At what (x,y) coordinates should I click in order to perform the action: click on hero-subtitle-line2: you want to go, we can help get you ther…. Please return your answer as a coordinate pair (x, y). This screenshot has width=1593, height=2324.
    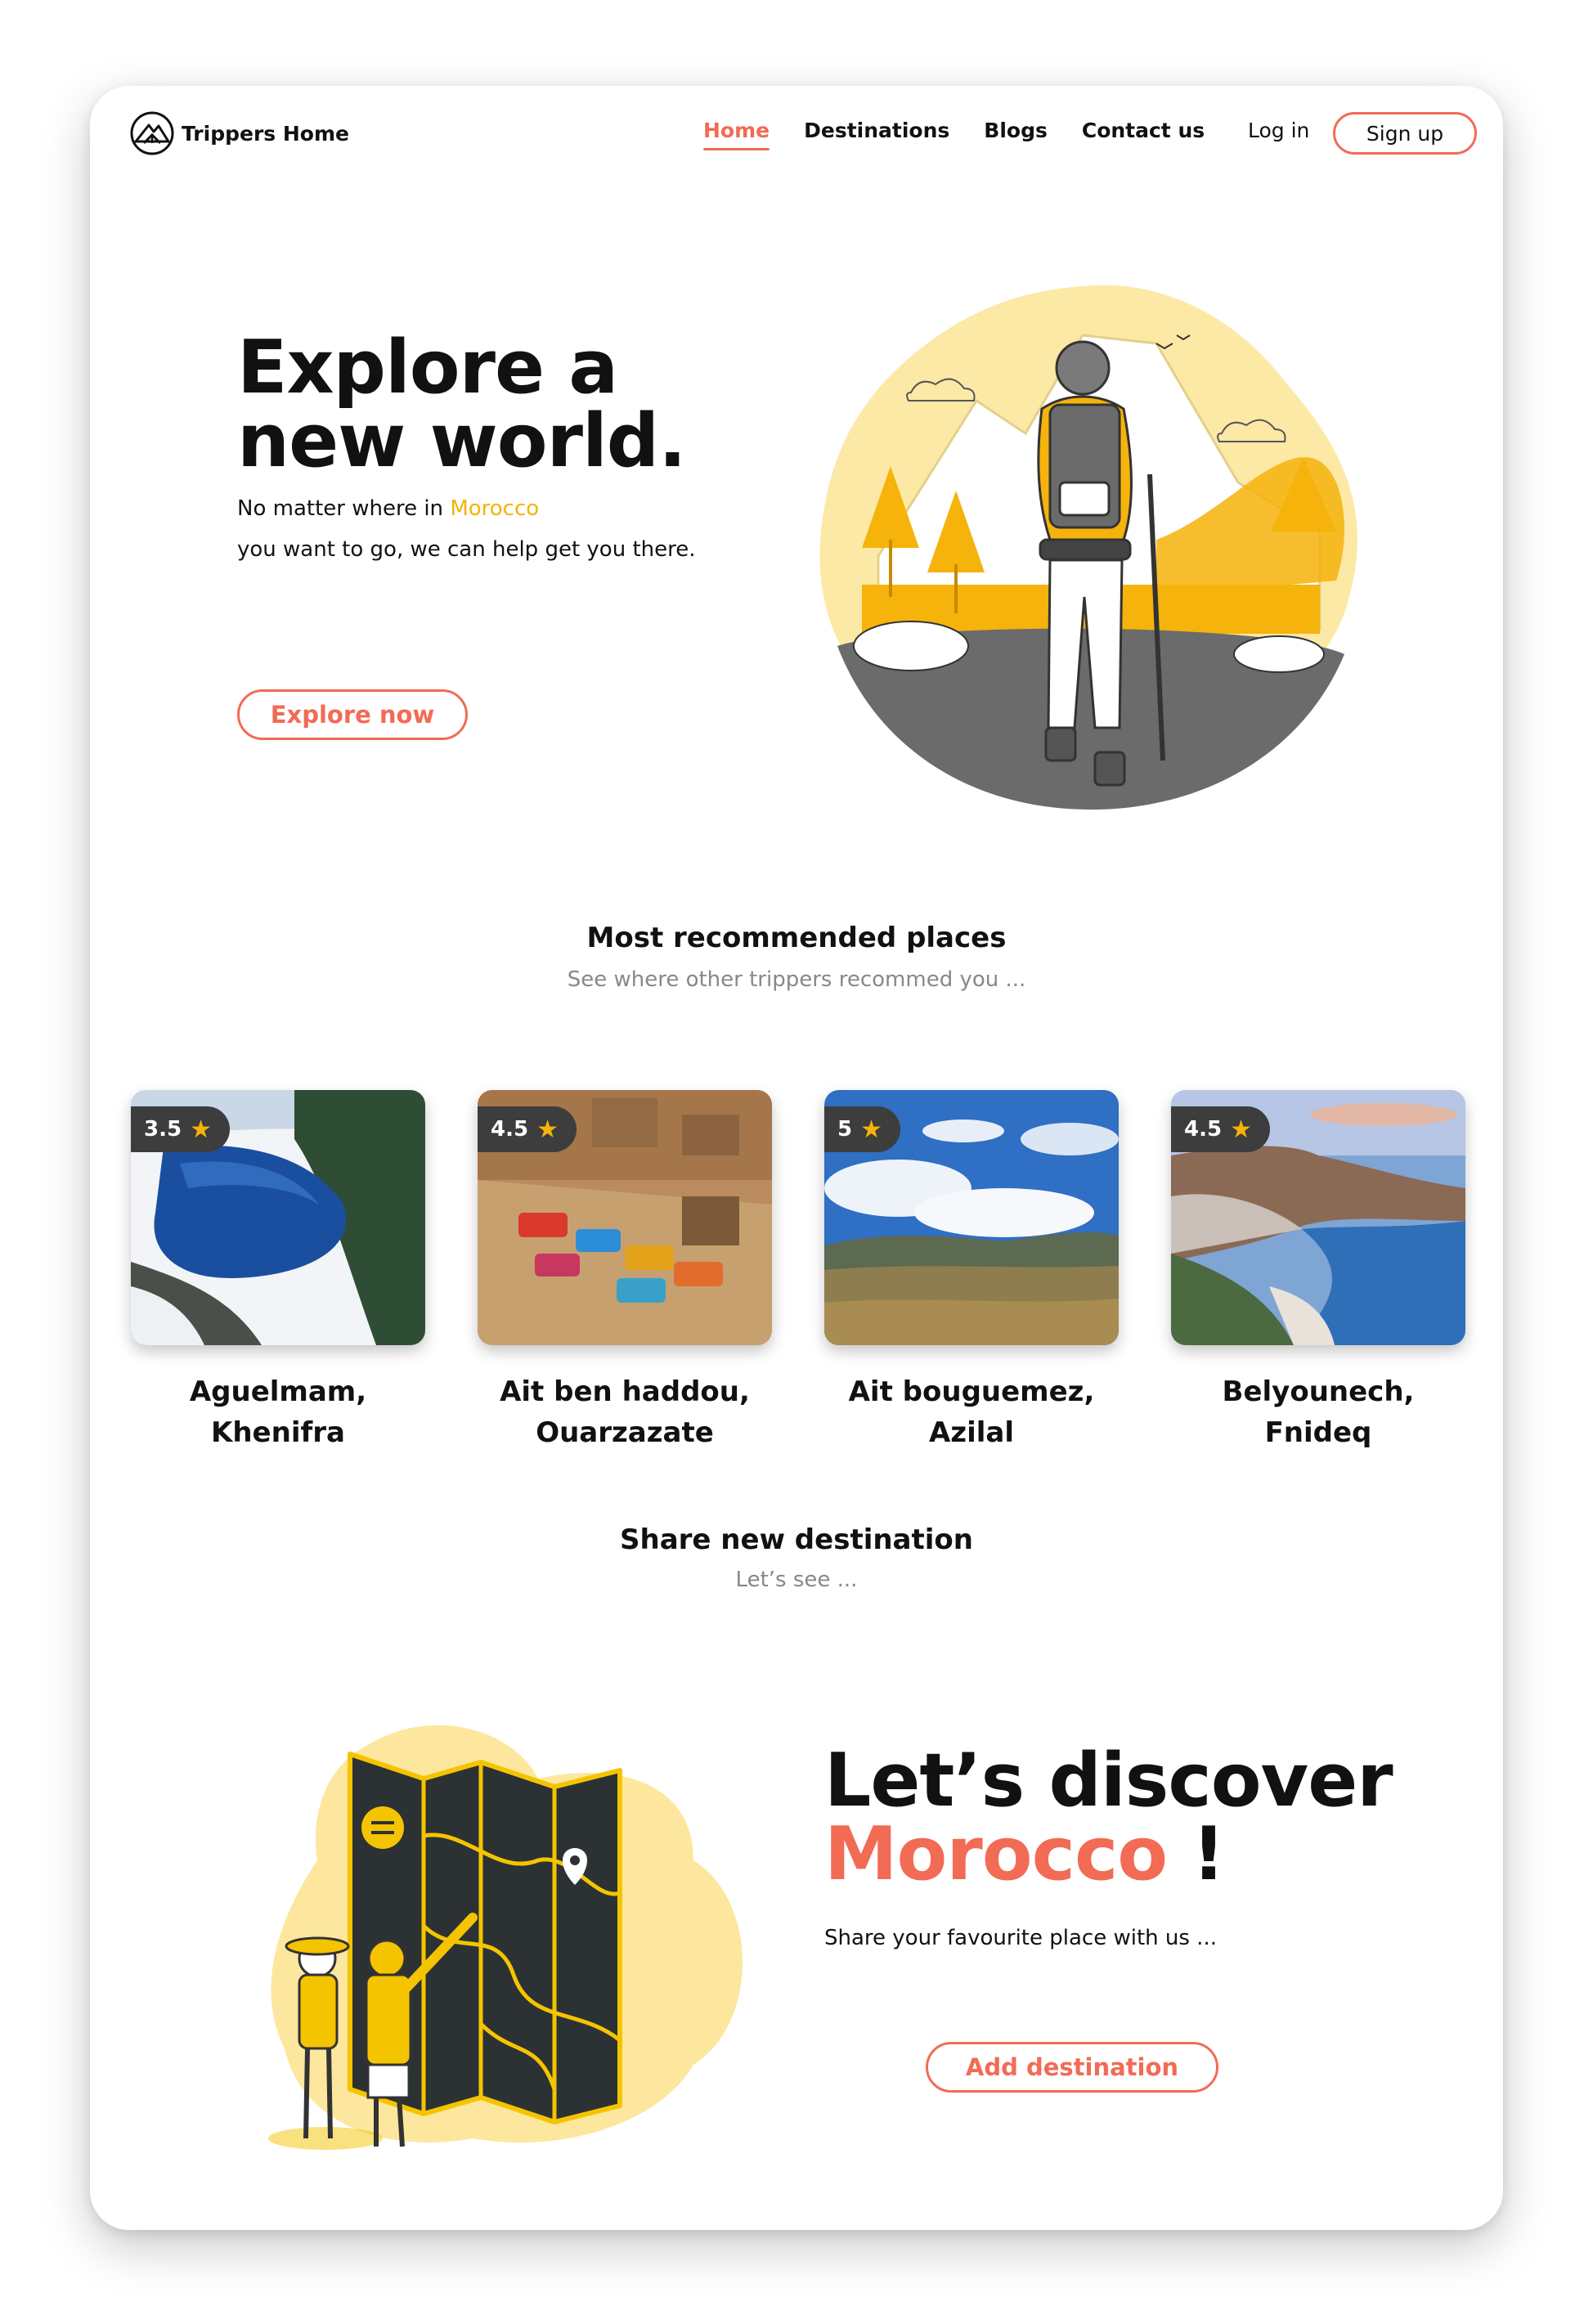
    Looking at the image, I should click on (466, 550).